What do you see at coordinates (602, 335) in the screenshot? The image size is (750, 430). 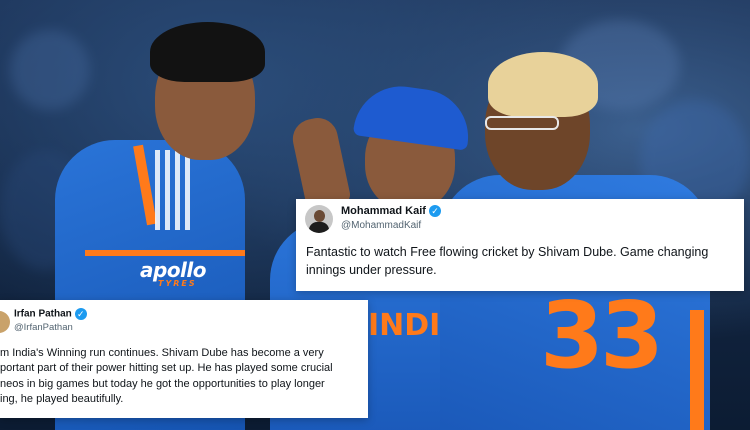 I see `jersey-number: 33` at bounding box center [602, 335].